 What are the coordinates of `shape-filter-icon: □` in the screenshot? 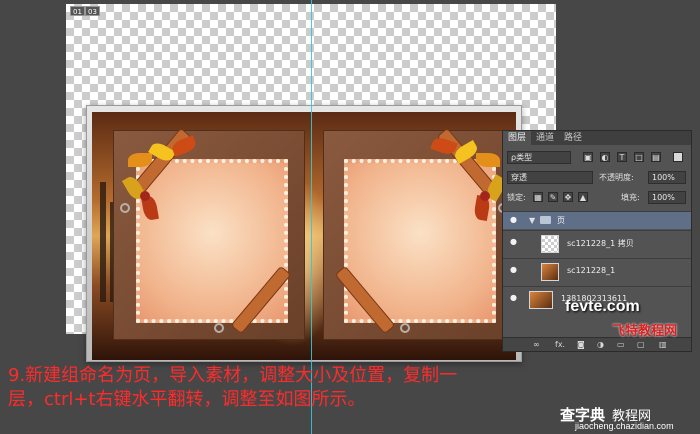 It's located at (639, 157).